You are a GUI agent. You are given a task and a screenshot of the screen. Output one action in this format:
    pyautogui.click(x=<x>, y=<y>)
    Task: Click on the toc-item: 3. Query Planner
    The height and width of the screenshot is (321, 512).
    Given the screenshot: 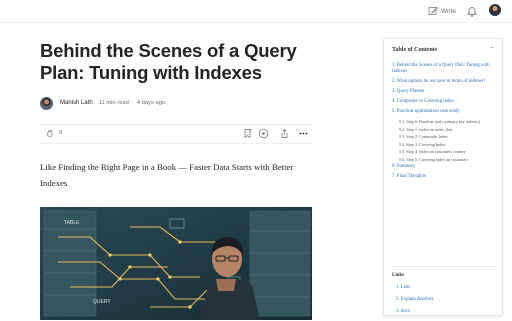 What is the action you would take?
    pyautogui.click(x=444, y=92)
    